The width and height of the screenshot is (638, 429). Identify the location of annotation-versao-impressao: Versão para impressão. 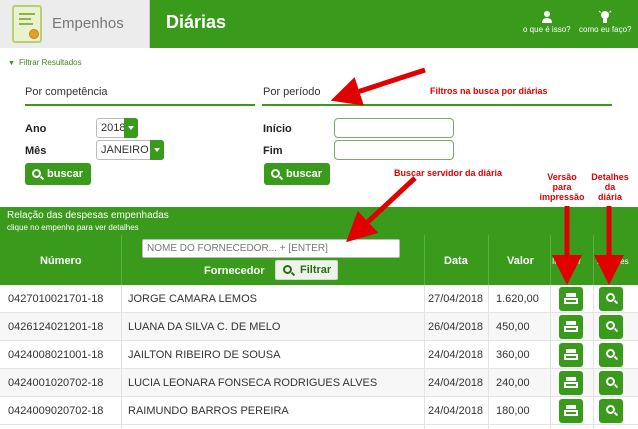
(562, 187).